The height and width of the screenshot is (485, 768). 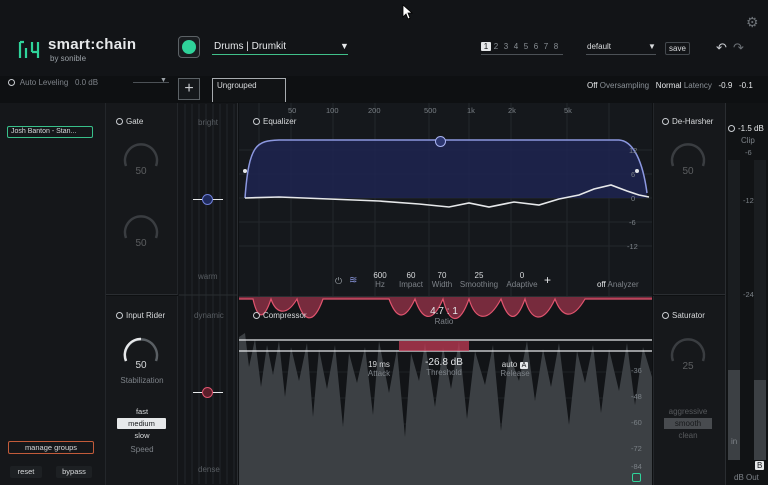 What do you see at coordinates (141, 423) in the screenshot?
I see `speed-medium: medium` at bounding box center [141, 423].